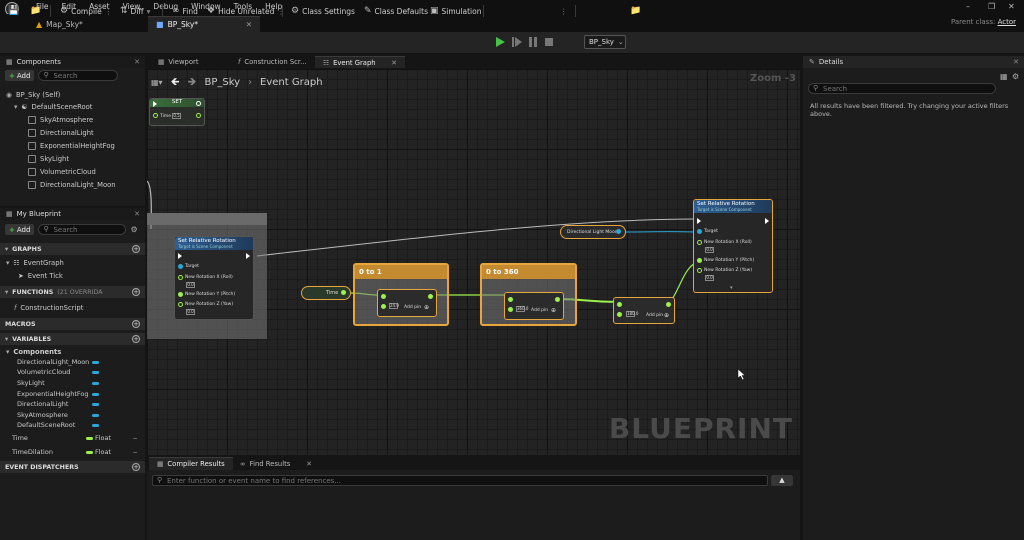 The width and height of the screenshot is (1024, 540). What do you see at coordinates (593, 232) in the screenshot?
I see `directional-light-moon-node: Directional Light Moon` at bounding box center [593, 232].